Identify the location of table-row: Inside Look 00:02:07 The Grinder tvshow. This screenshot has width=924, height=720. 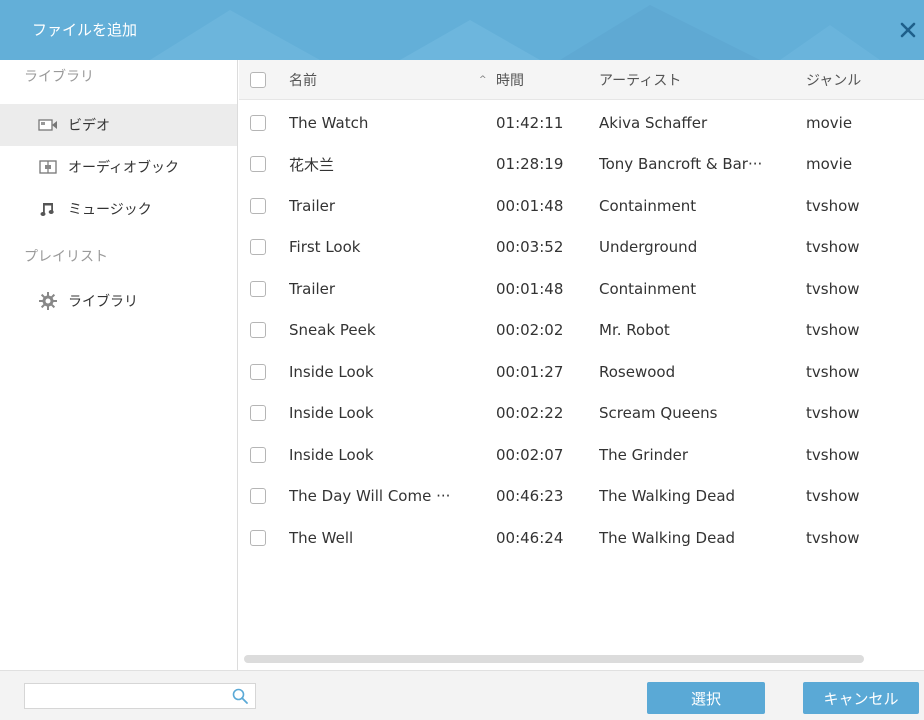
(581, 455).